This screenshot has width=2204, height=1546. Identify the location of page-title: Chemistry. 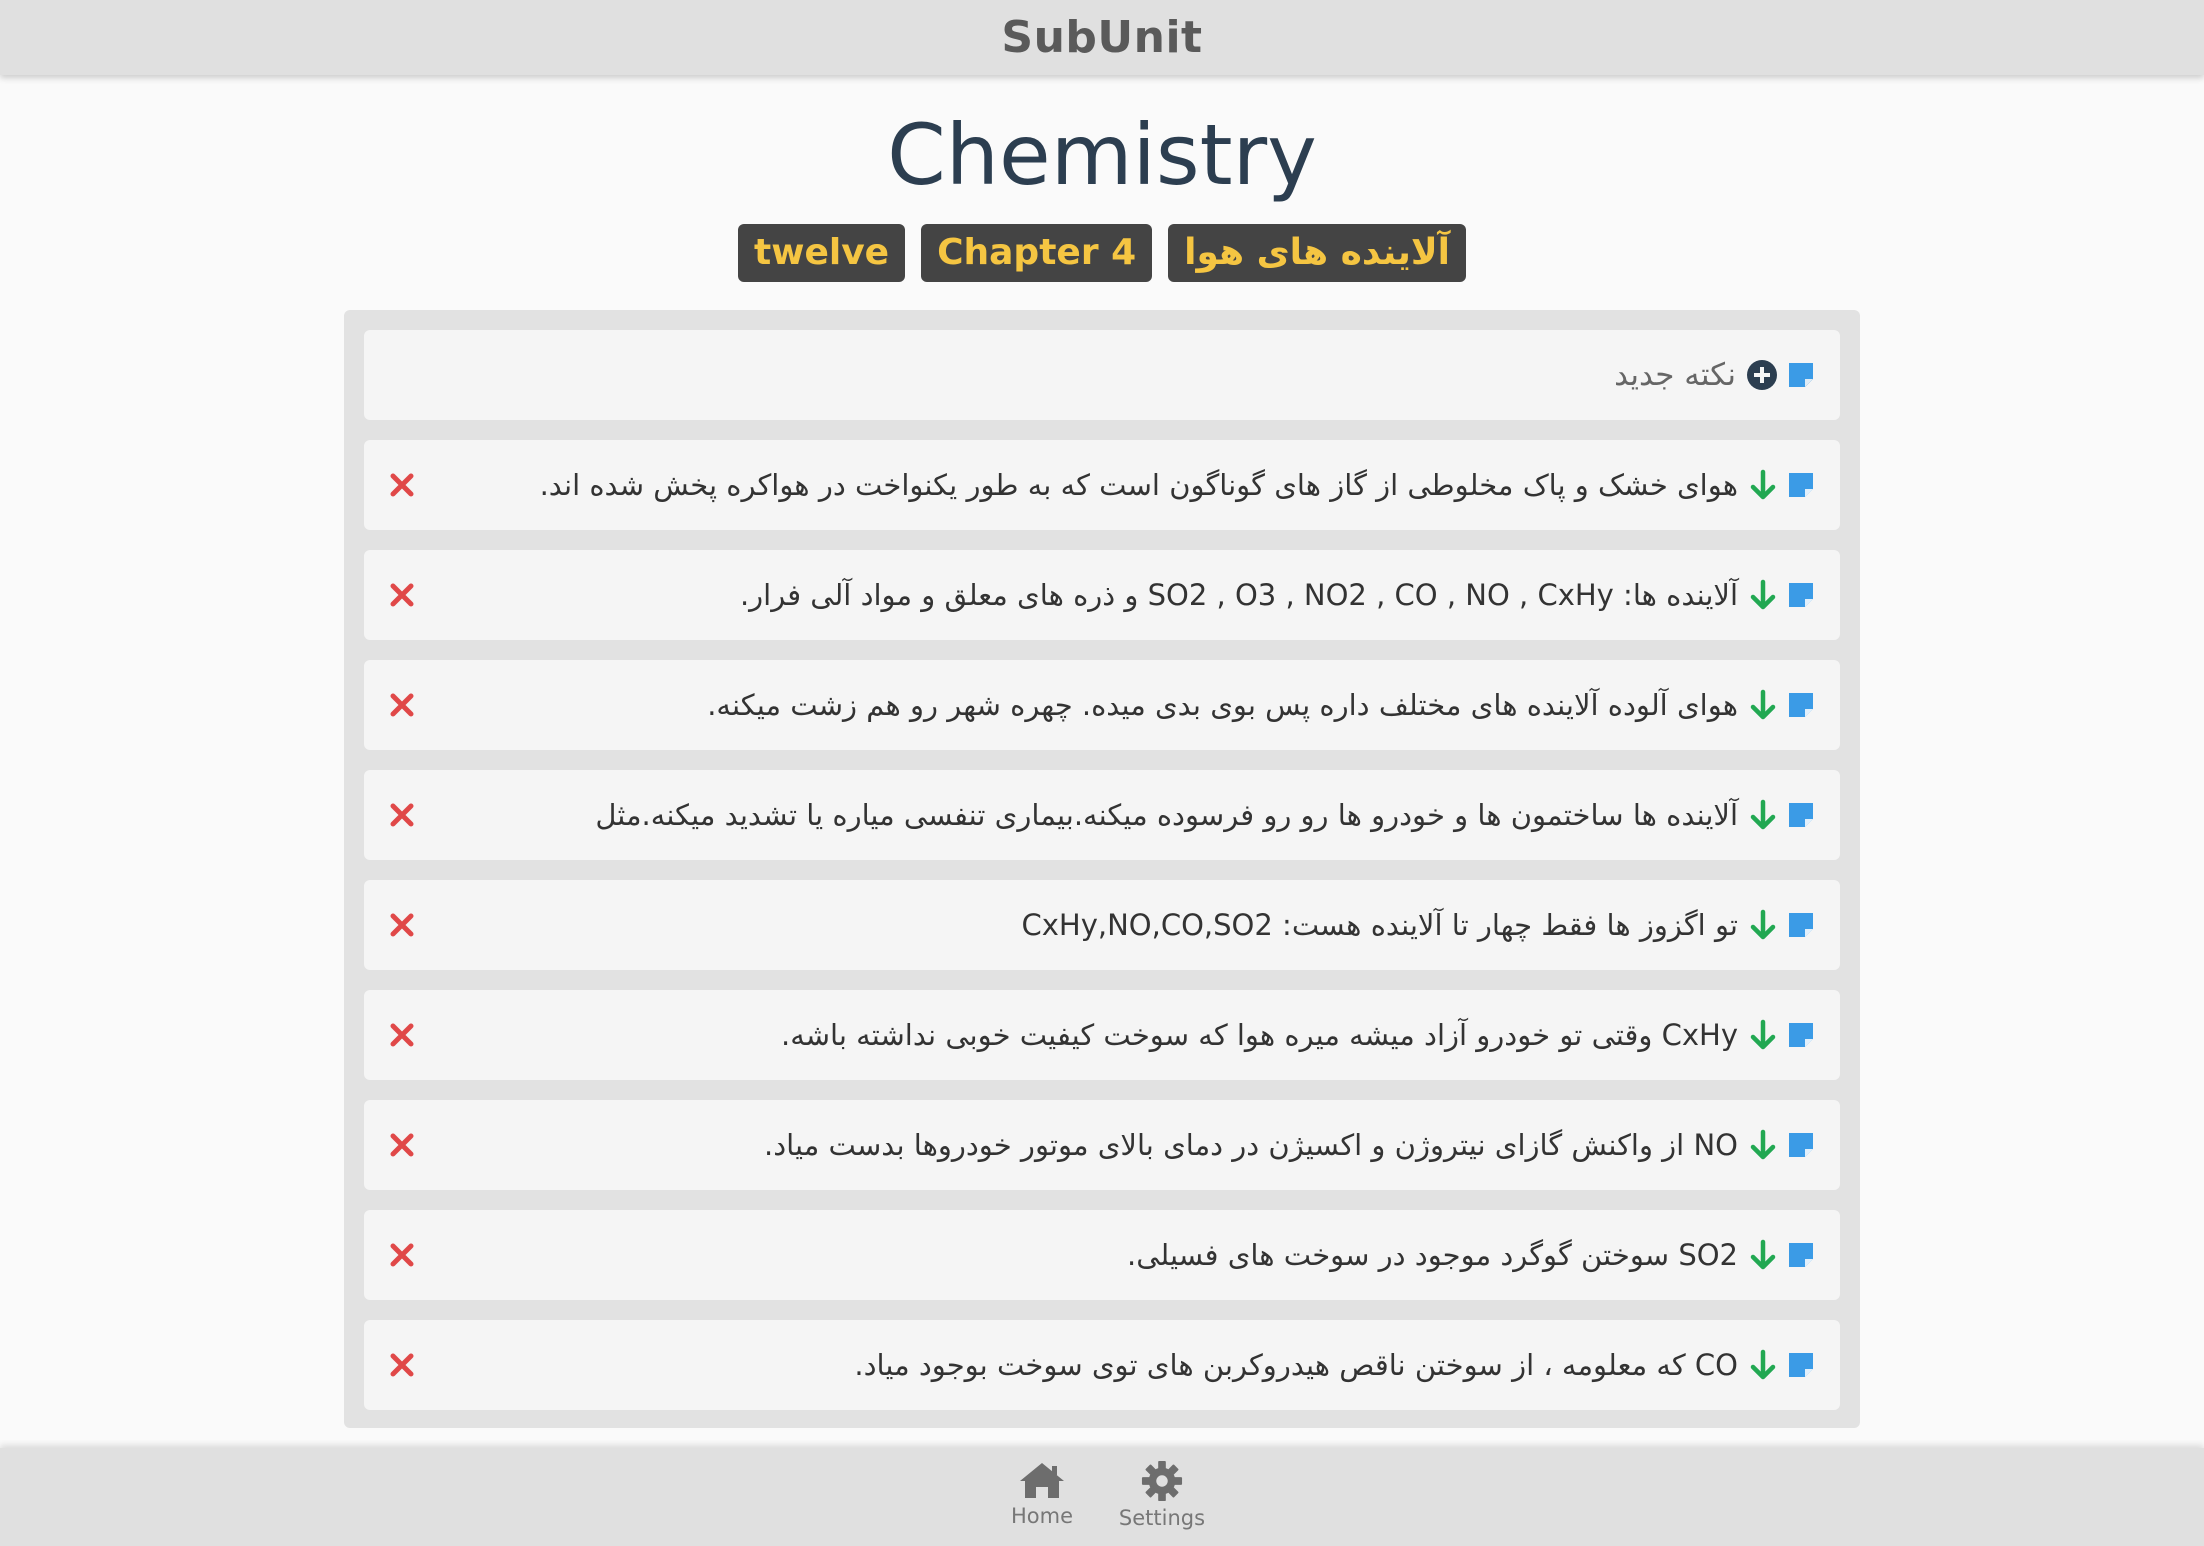
(1102, 155).